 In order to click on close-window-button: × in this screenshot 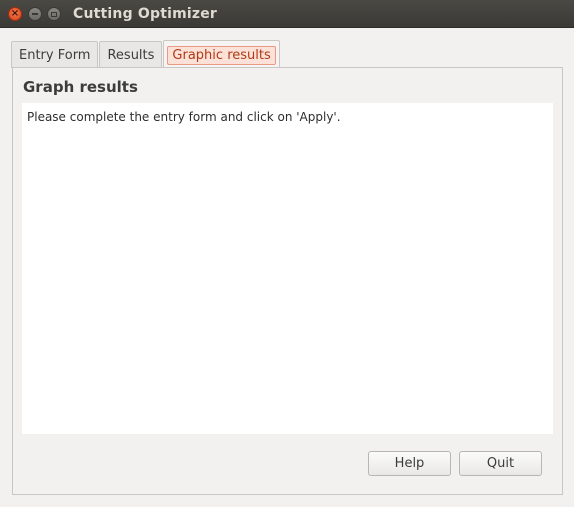, I will do `click(15, 14)`.